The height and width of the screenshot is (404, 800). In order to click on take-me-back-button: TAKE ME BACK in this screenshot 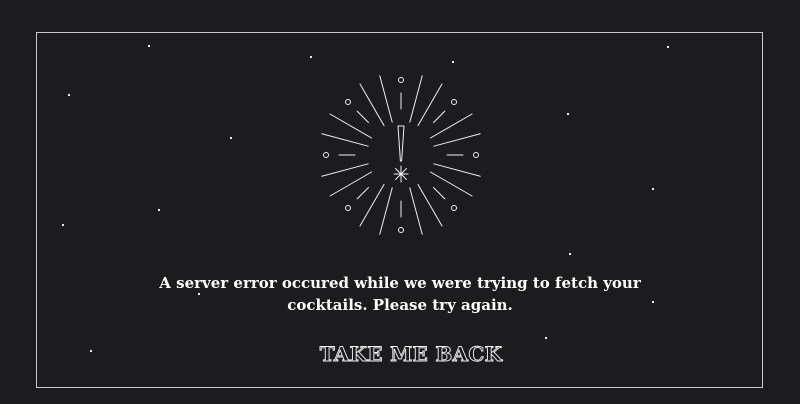, I will do `click(411, 354)`.